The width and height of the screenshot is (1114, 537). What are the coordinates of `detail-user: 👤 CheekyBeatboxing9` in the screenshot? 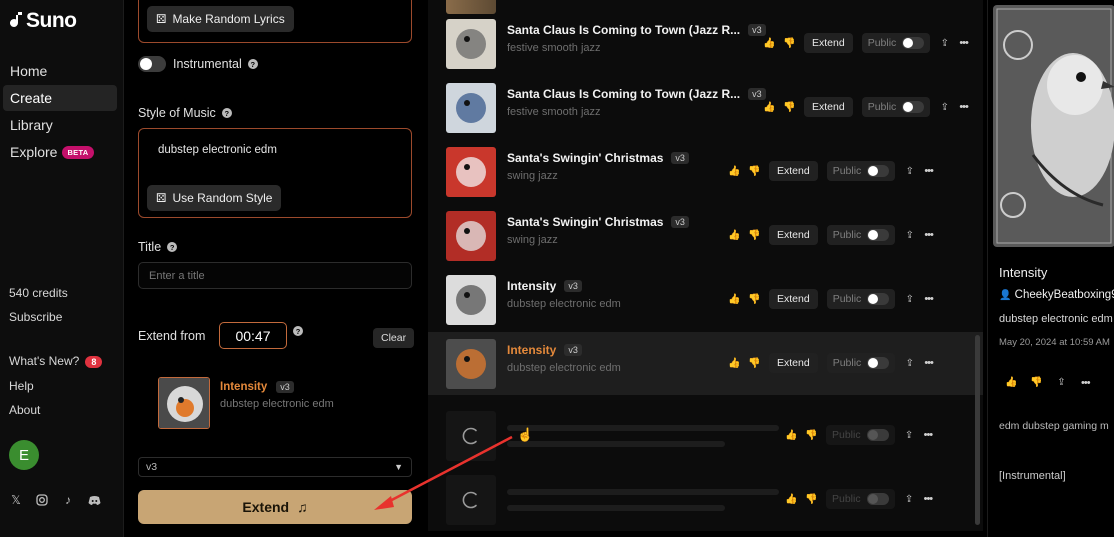 It's located at (1056, 295).